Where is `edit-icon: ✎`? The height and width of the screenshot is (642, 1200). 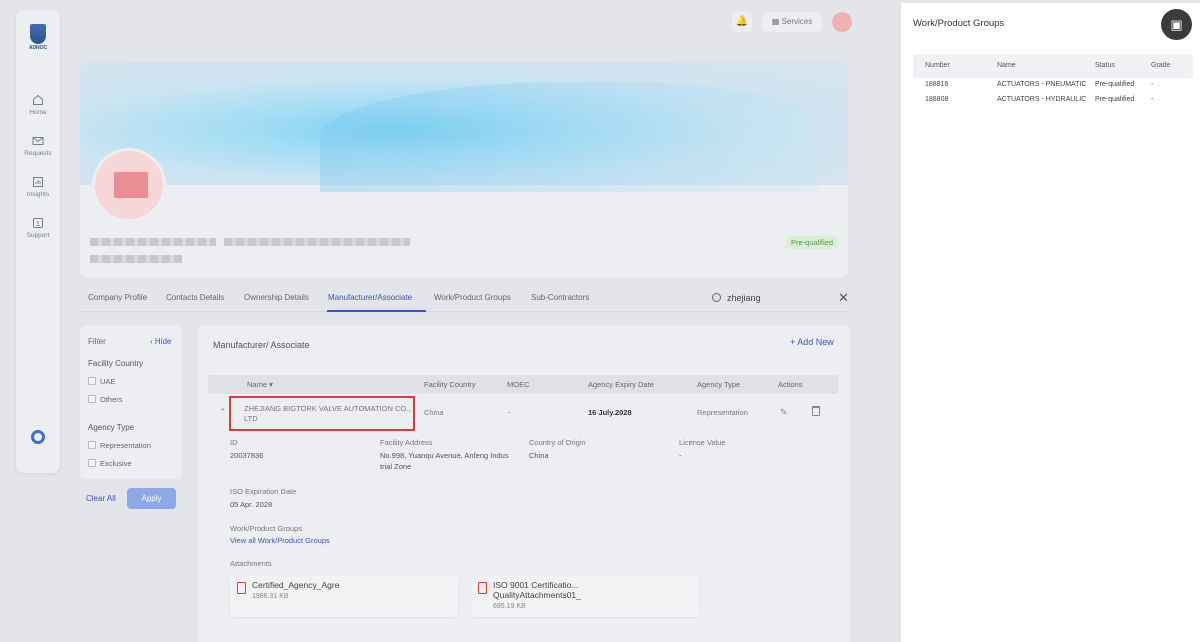
edit-icon: ✎ is located at coordinates (784, 412).